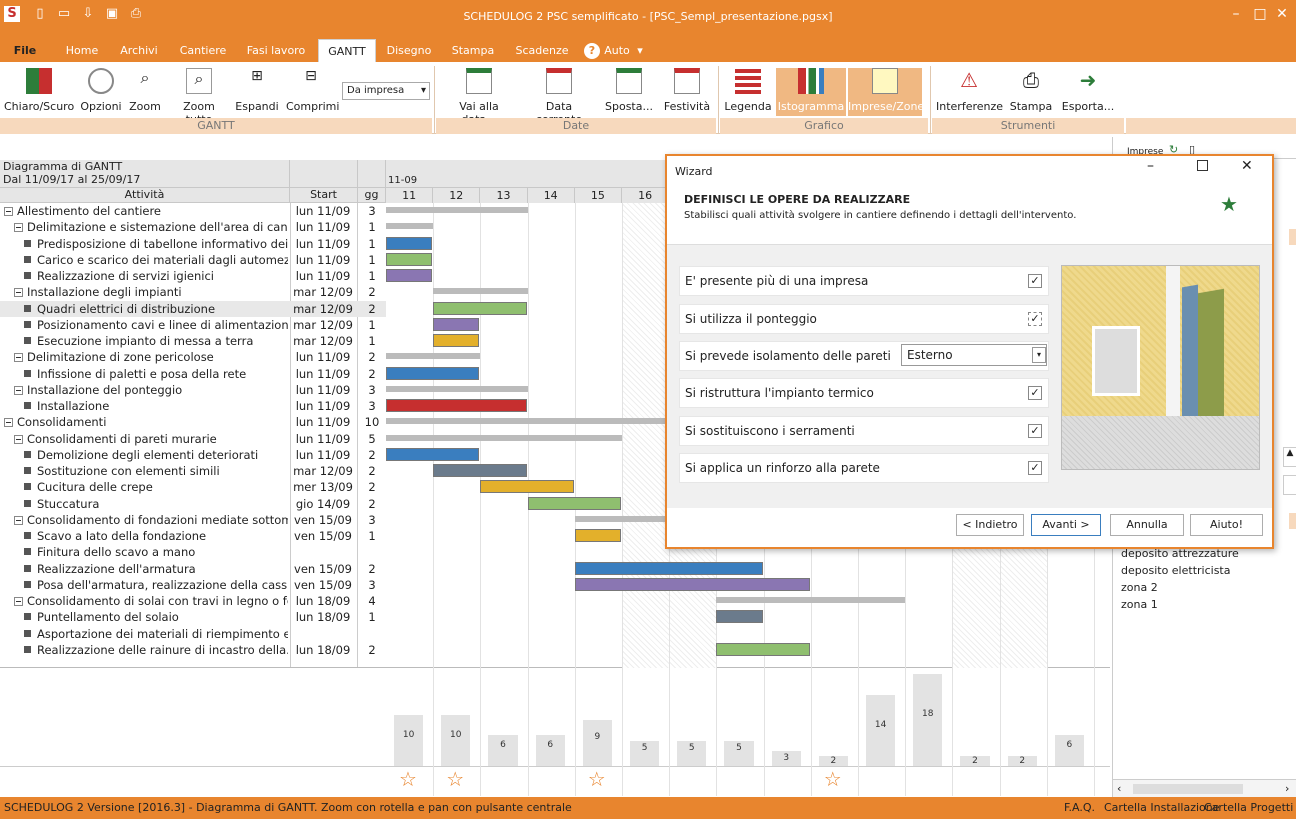 The height and width of the screenshot is (819, 1296). I want to click on checkbox-heating: ✓, so click(1035, 393).